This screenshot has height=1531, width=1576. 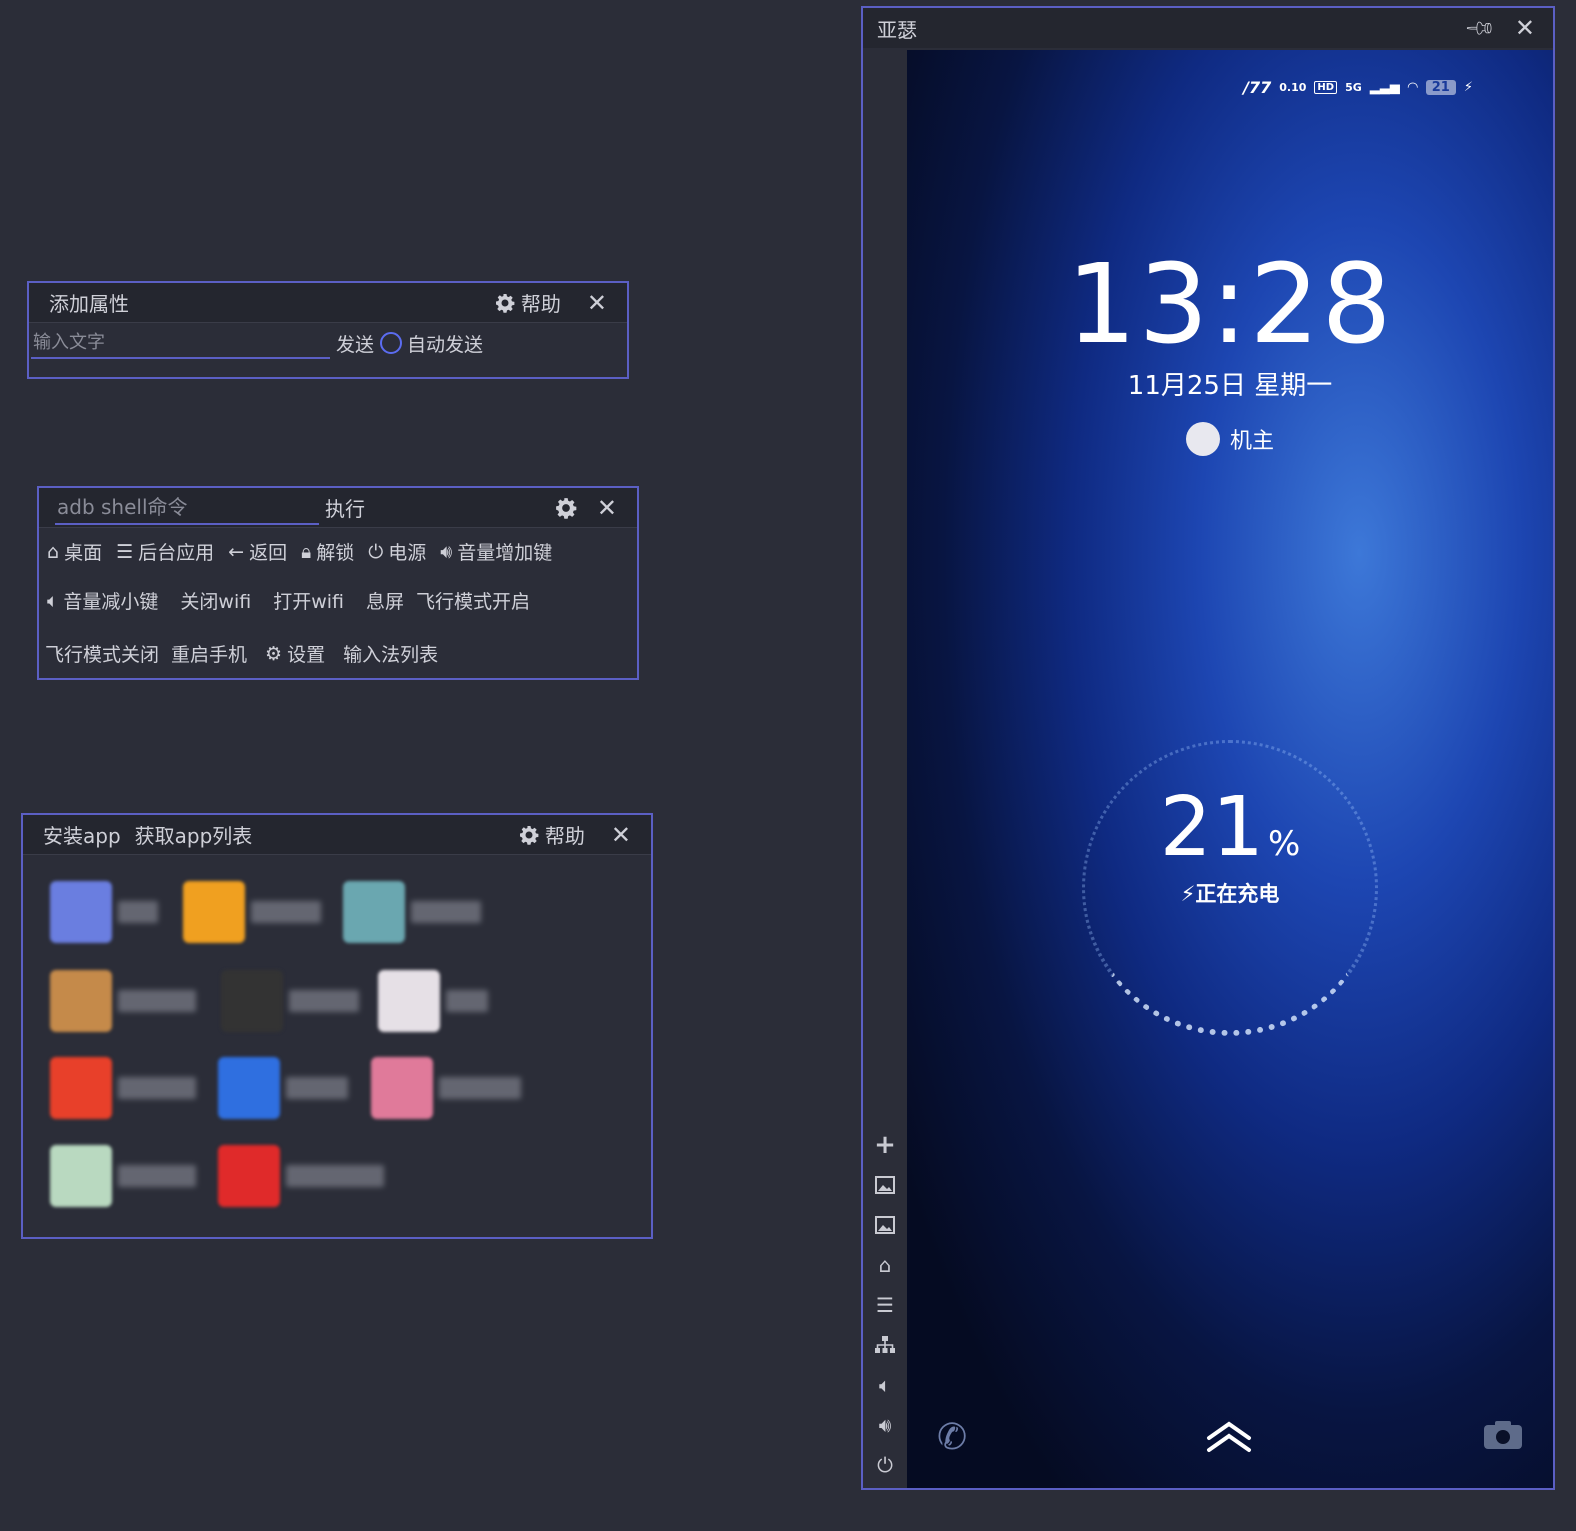 What do you see at coordinates (355, 343) in the screenshot?
I see `send-button: 发送` at bounding box center [355, 343].